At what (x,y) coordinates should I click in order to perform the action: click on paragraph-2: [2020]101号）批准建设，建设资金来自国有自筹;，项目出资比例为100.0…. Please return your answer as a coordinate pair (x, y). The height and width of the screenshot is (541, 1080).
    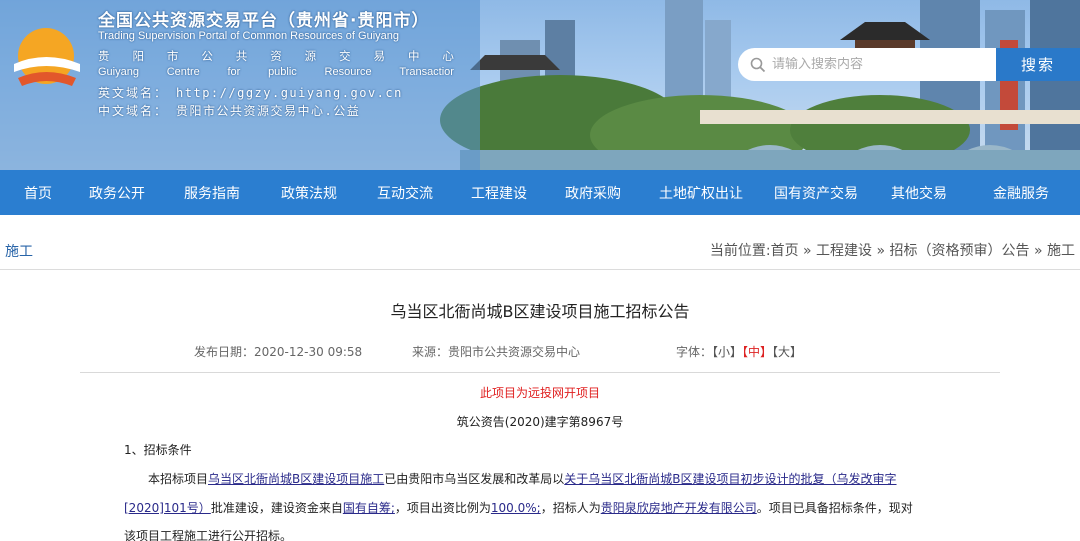
    Looking at the image, I should click on (542, 507).